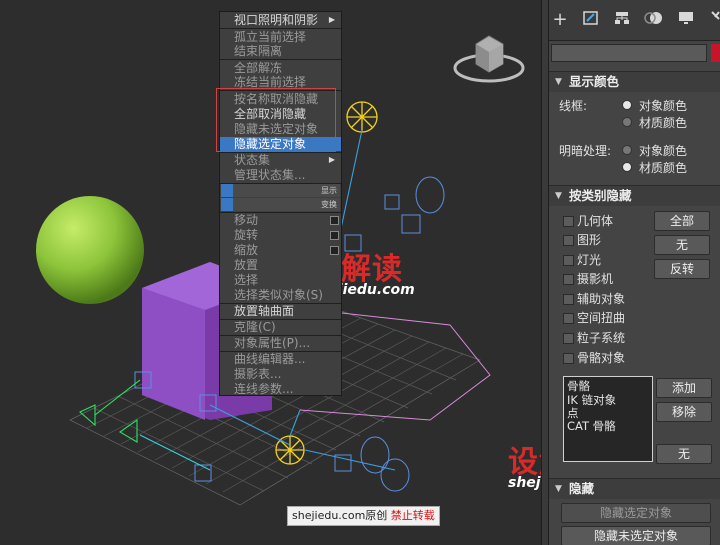 The width and height of the screenshot is (720, 545). Describe the element at coordinates (682, 221) in the screenshot. I see `all-button: 全部` at that location.